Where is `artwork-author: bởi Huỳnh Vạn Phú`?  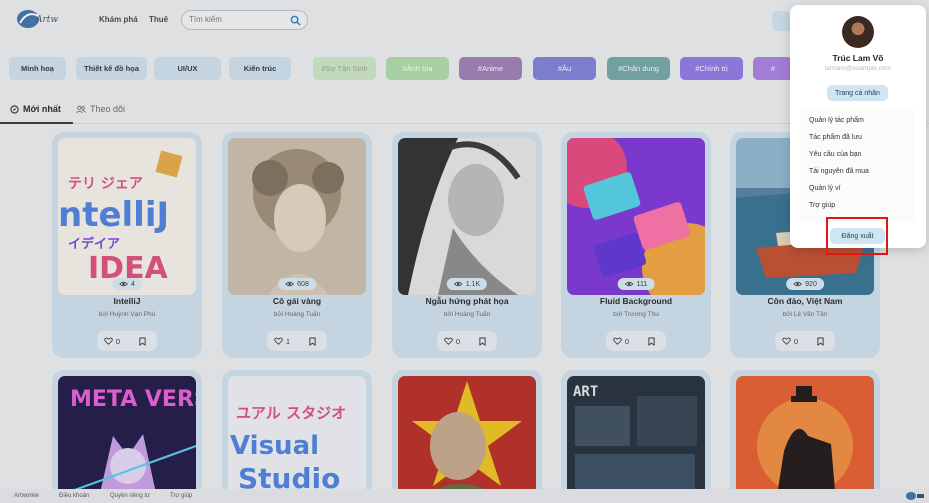 artwork-author: bởi Huỳnh Vạn Phú is located at coordinates (127, 314).